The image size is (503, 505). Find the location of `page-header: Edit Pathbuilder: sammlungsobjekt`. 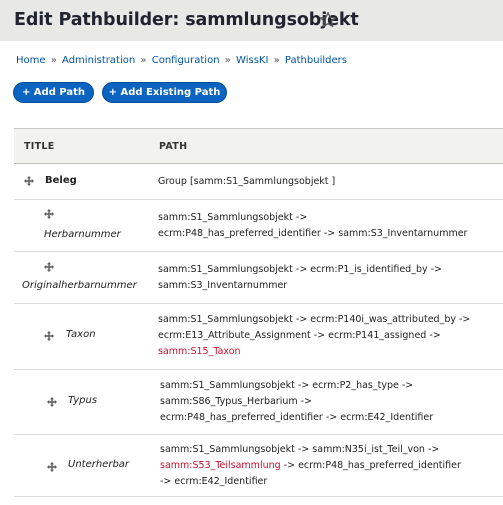

page-header: Edit Pathbuilder: sammlungsobjekt is located at coordinates (251, 20).